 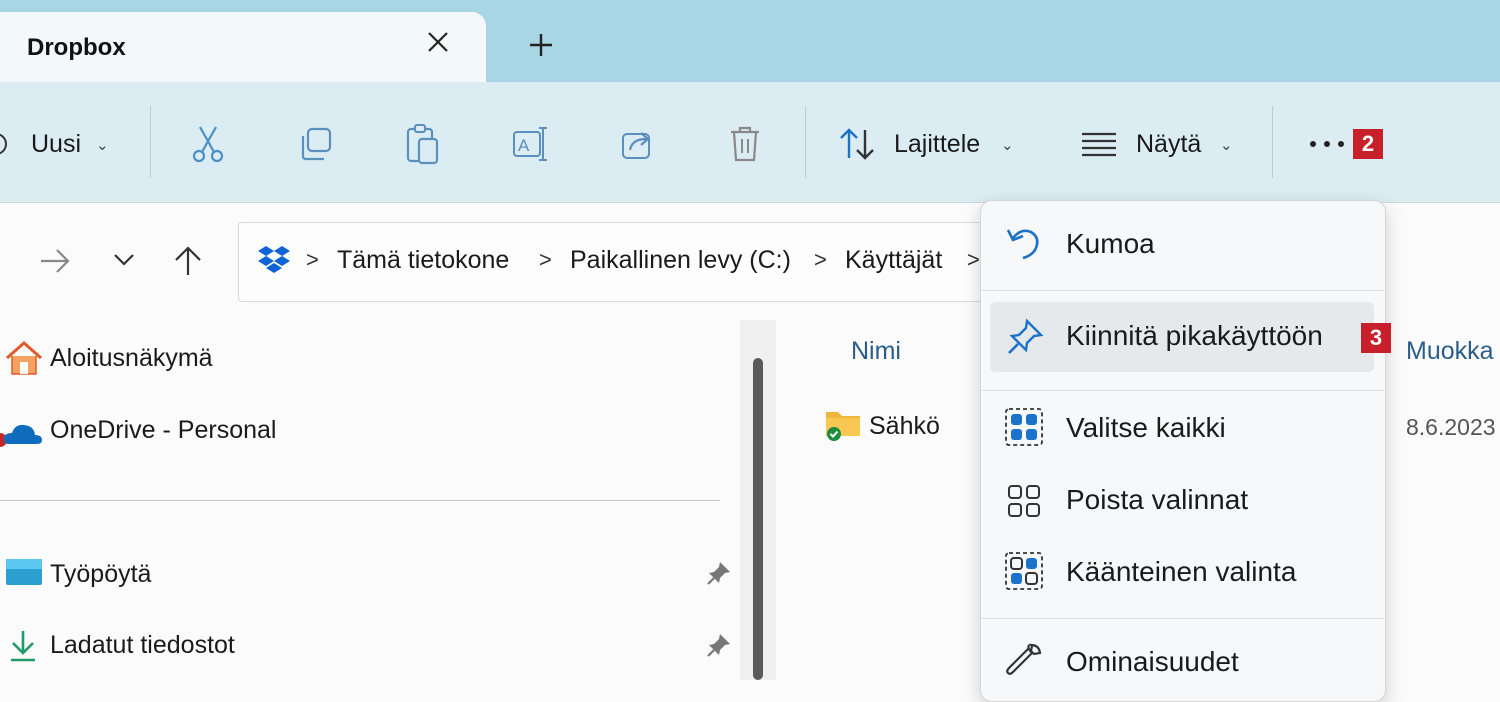 What do you see at coordinates (858, 144) in the screenshot?
I see `sort-icon` at bounding box center [858, 144].